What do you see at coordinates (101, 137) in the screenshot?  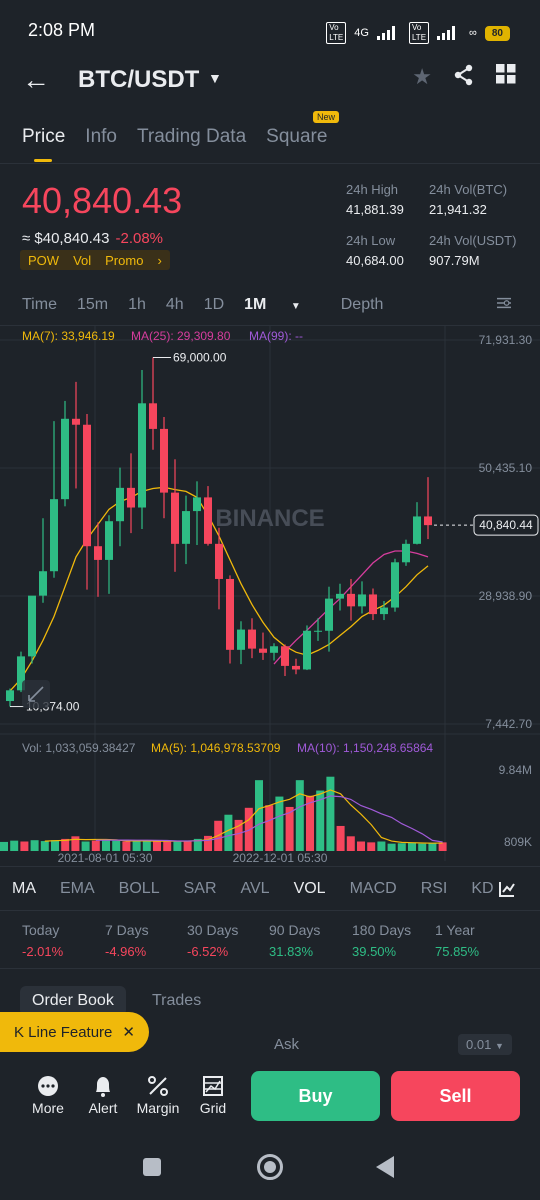 I see `tab-info: Info` at bounding box center [101, 137].